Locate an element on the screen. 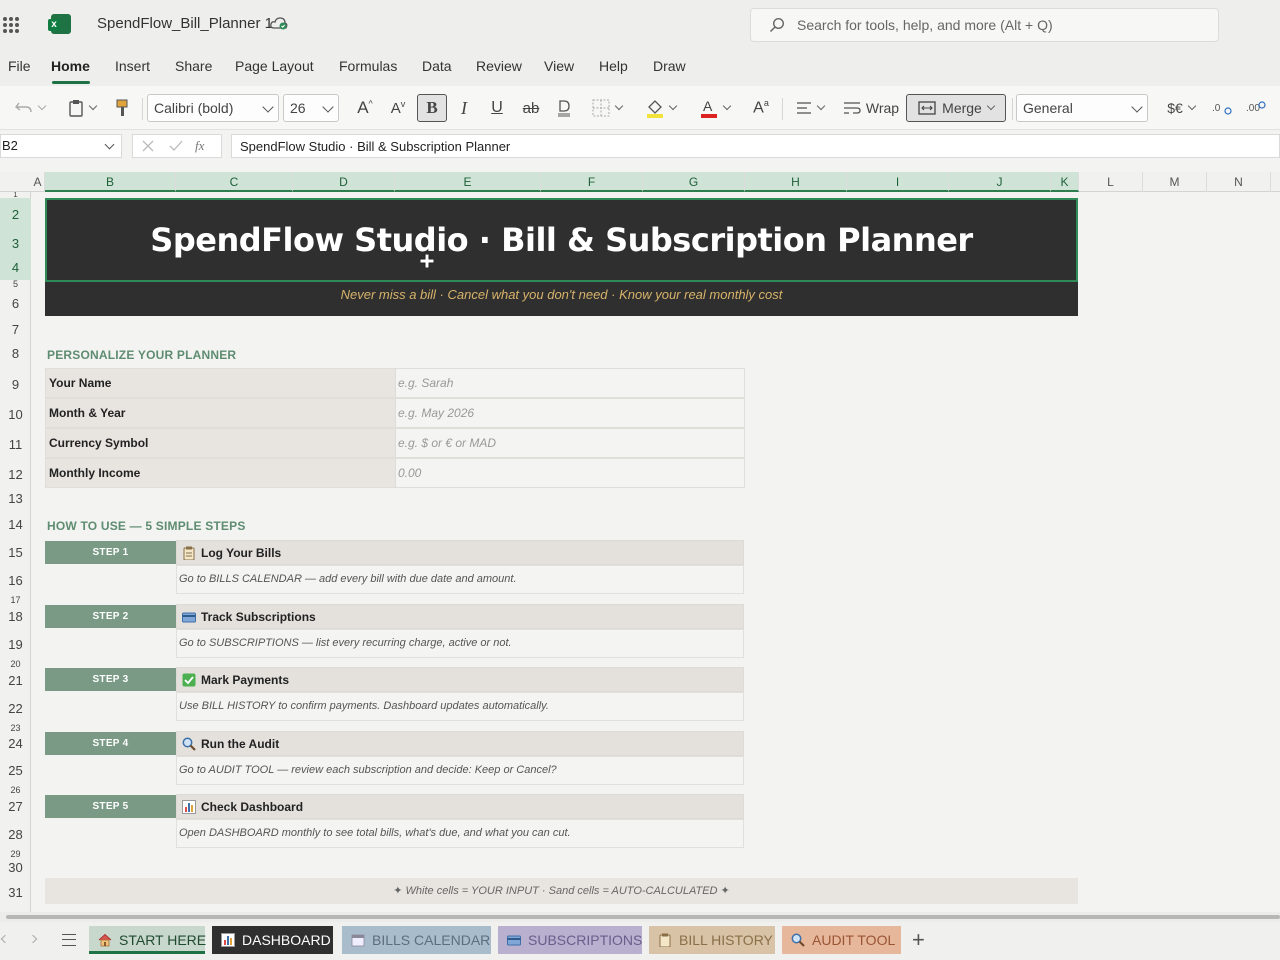  column-header: B is located at coordinates (110, 182).